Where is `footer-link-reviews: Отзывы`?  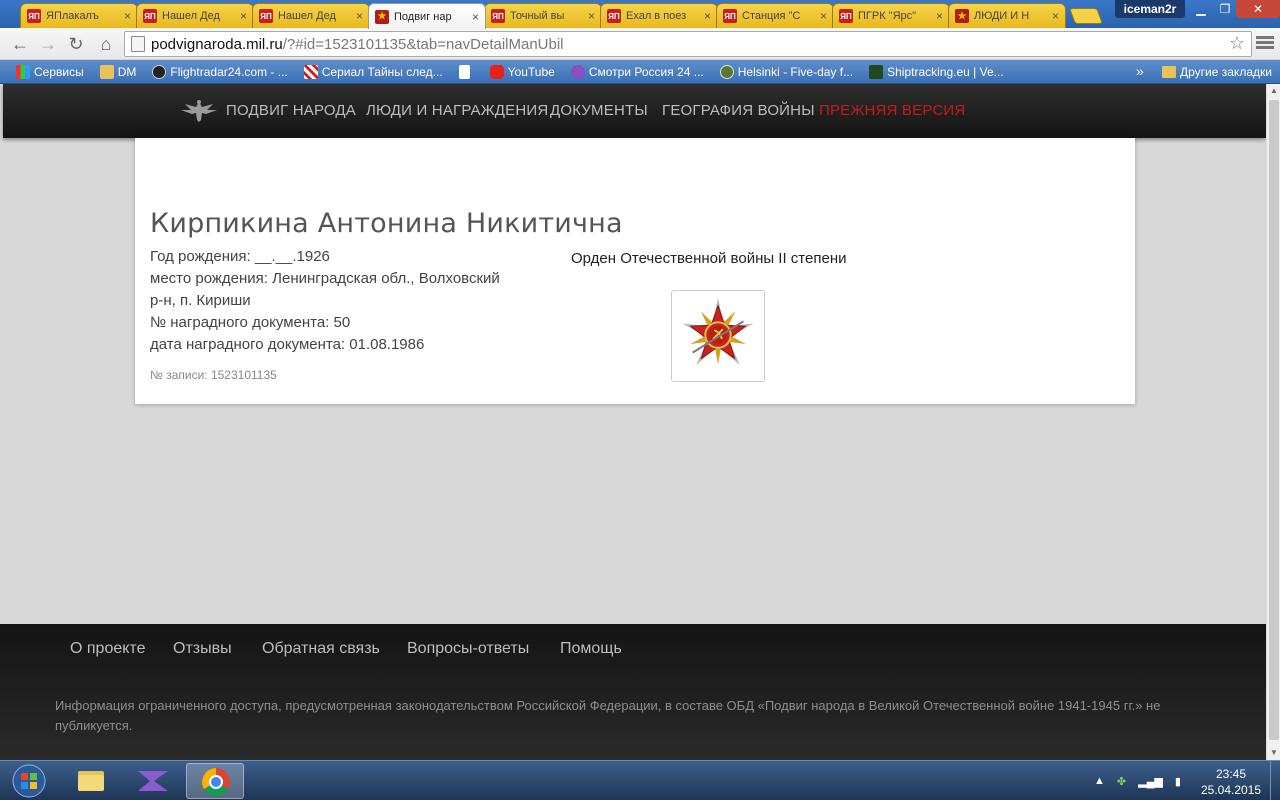 footer-link-reviews: Отзывы is located at coordinates (202, 649).